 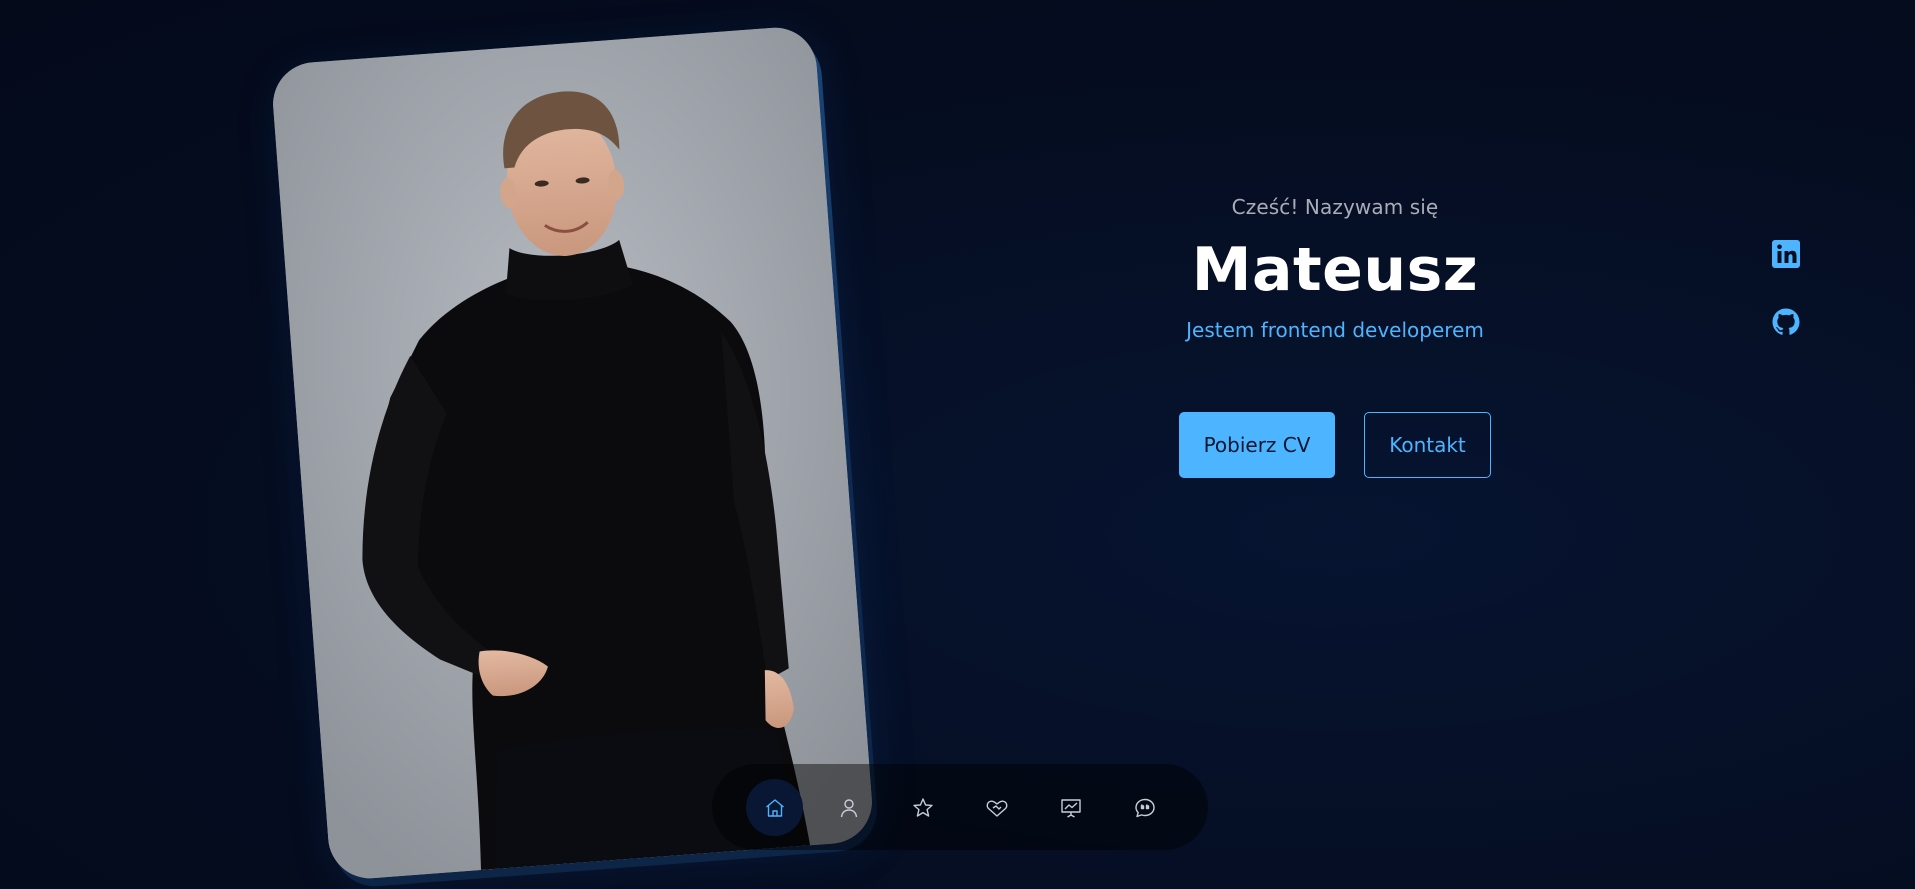 I want to click on social-links, so click(x=1786, y=306).